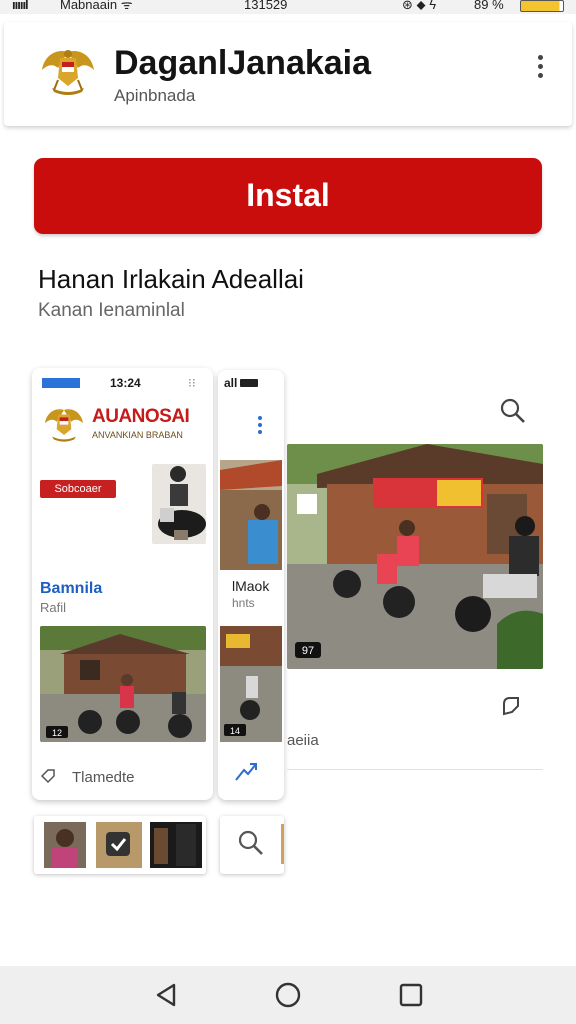 The height and width of the screenshot is (1024, 576). What do you see at coordinates (266, 6) in the screenshot?
I see `status-time: 131529` at bounding box center [266, 6].